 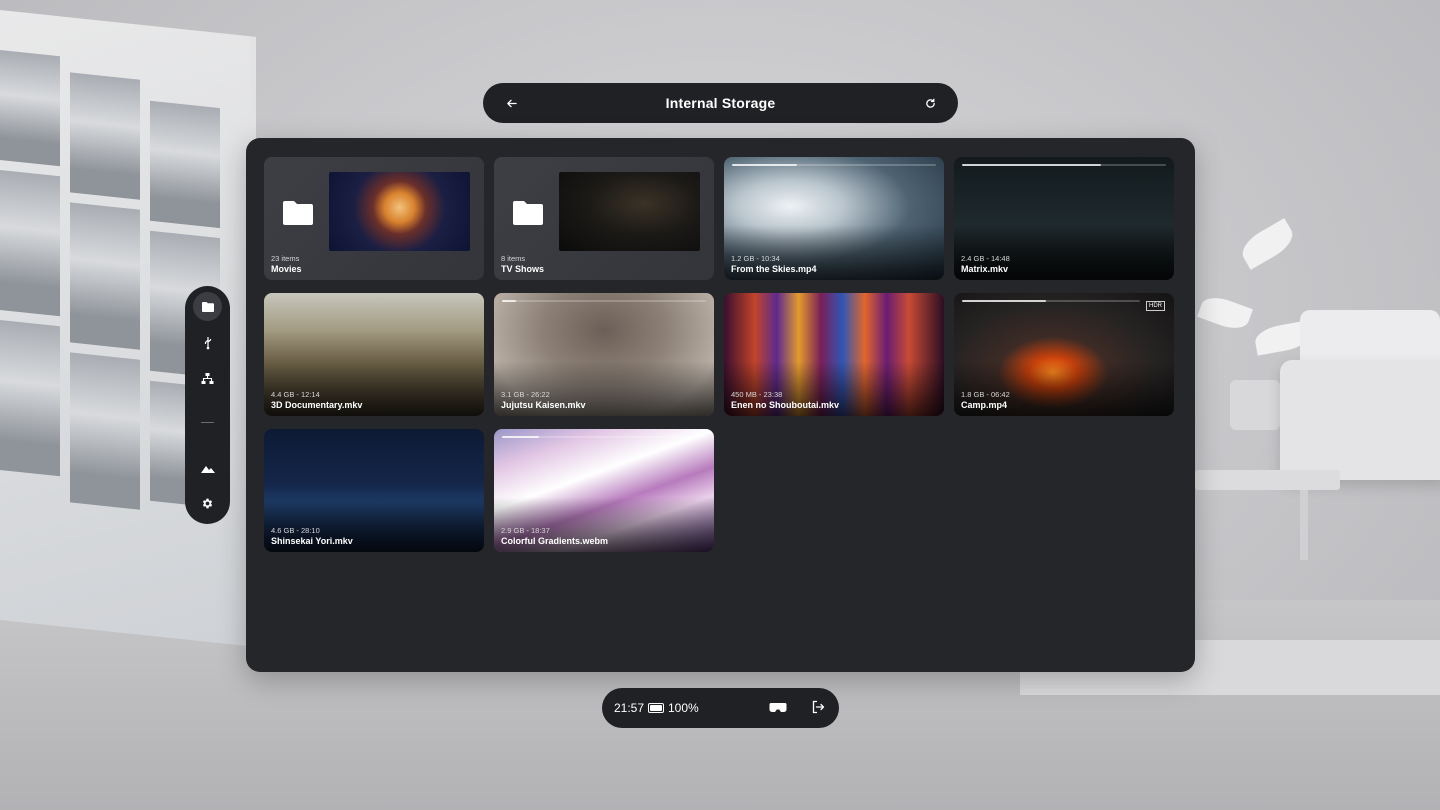 What do you see at coordinates (285, 258) in the screenshot?
I see `item-count: 23 items` at bounding box center [285, 258].